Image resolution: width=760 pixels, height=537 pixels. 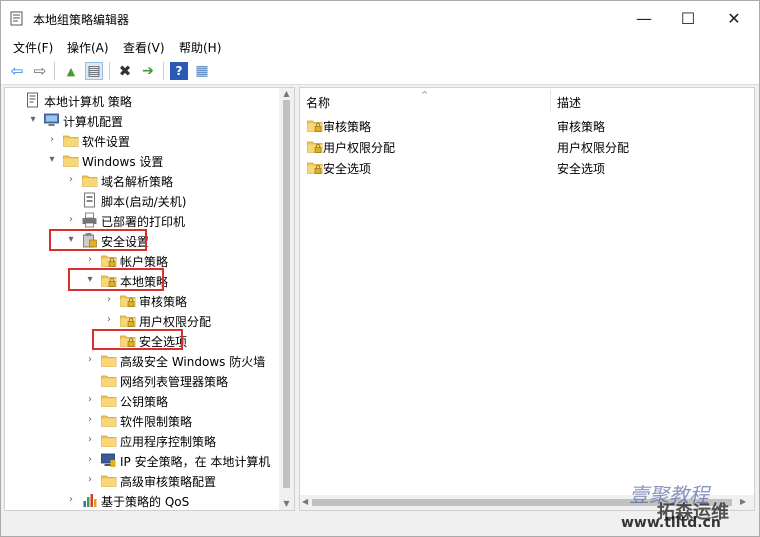 What do you see at coordinates (286, 504) in the screenshot?
I see `scroll-down-icon: ▼` at bounding box center [286, 504].